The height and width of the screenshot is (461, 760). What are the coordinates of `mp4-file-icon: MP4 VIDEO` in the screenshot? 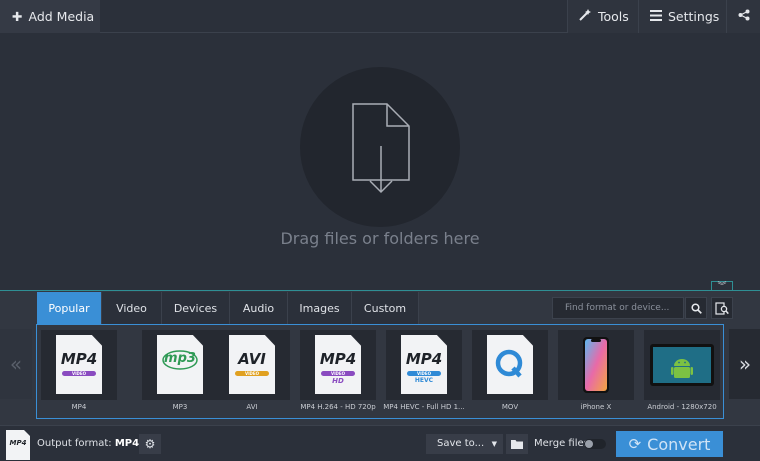 It's located at (79, 364).